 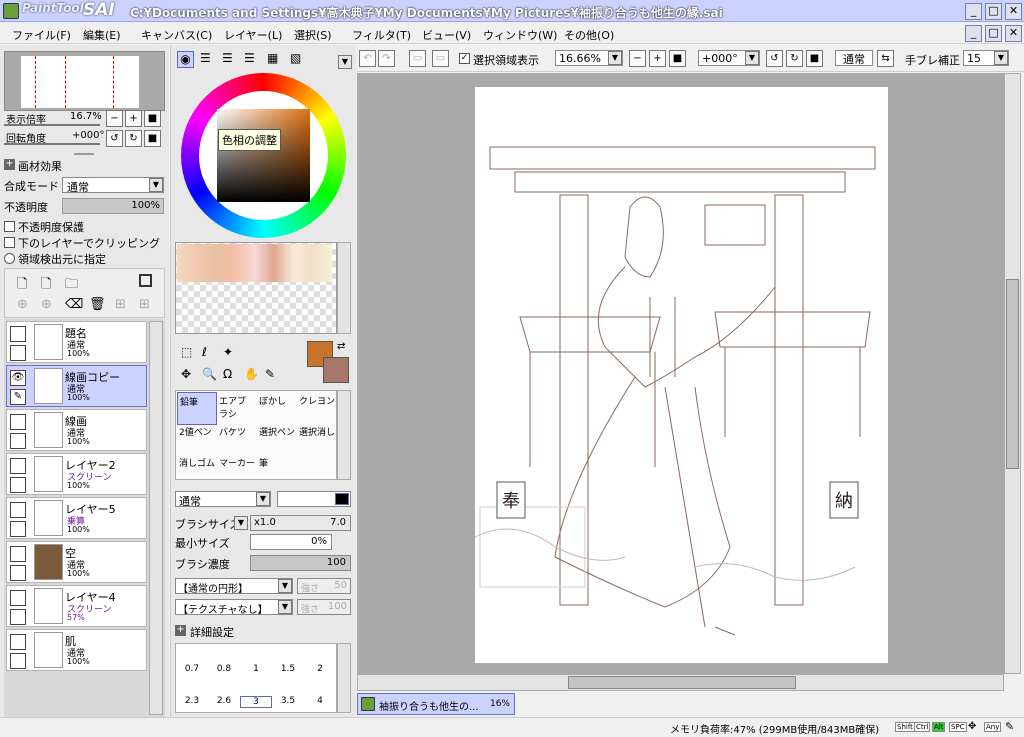 I want to click on new-linked-layer-icon: 🗋, so click(x=46, y=286).